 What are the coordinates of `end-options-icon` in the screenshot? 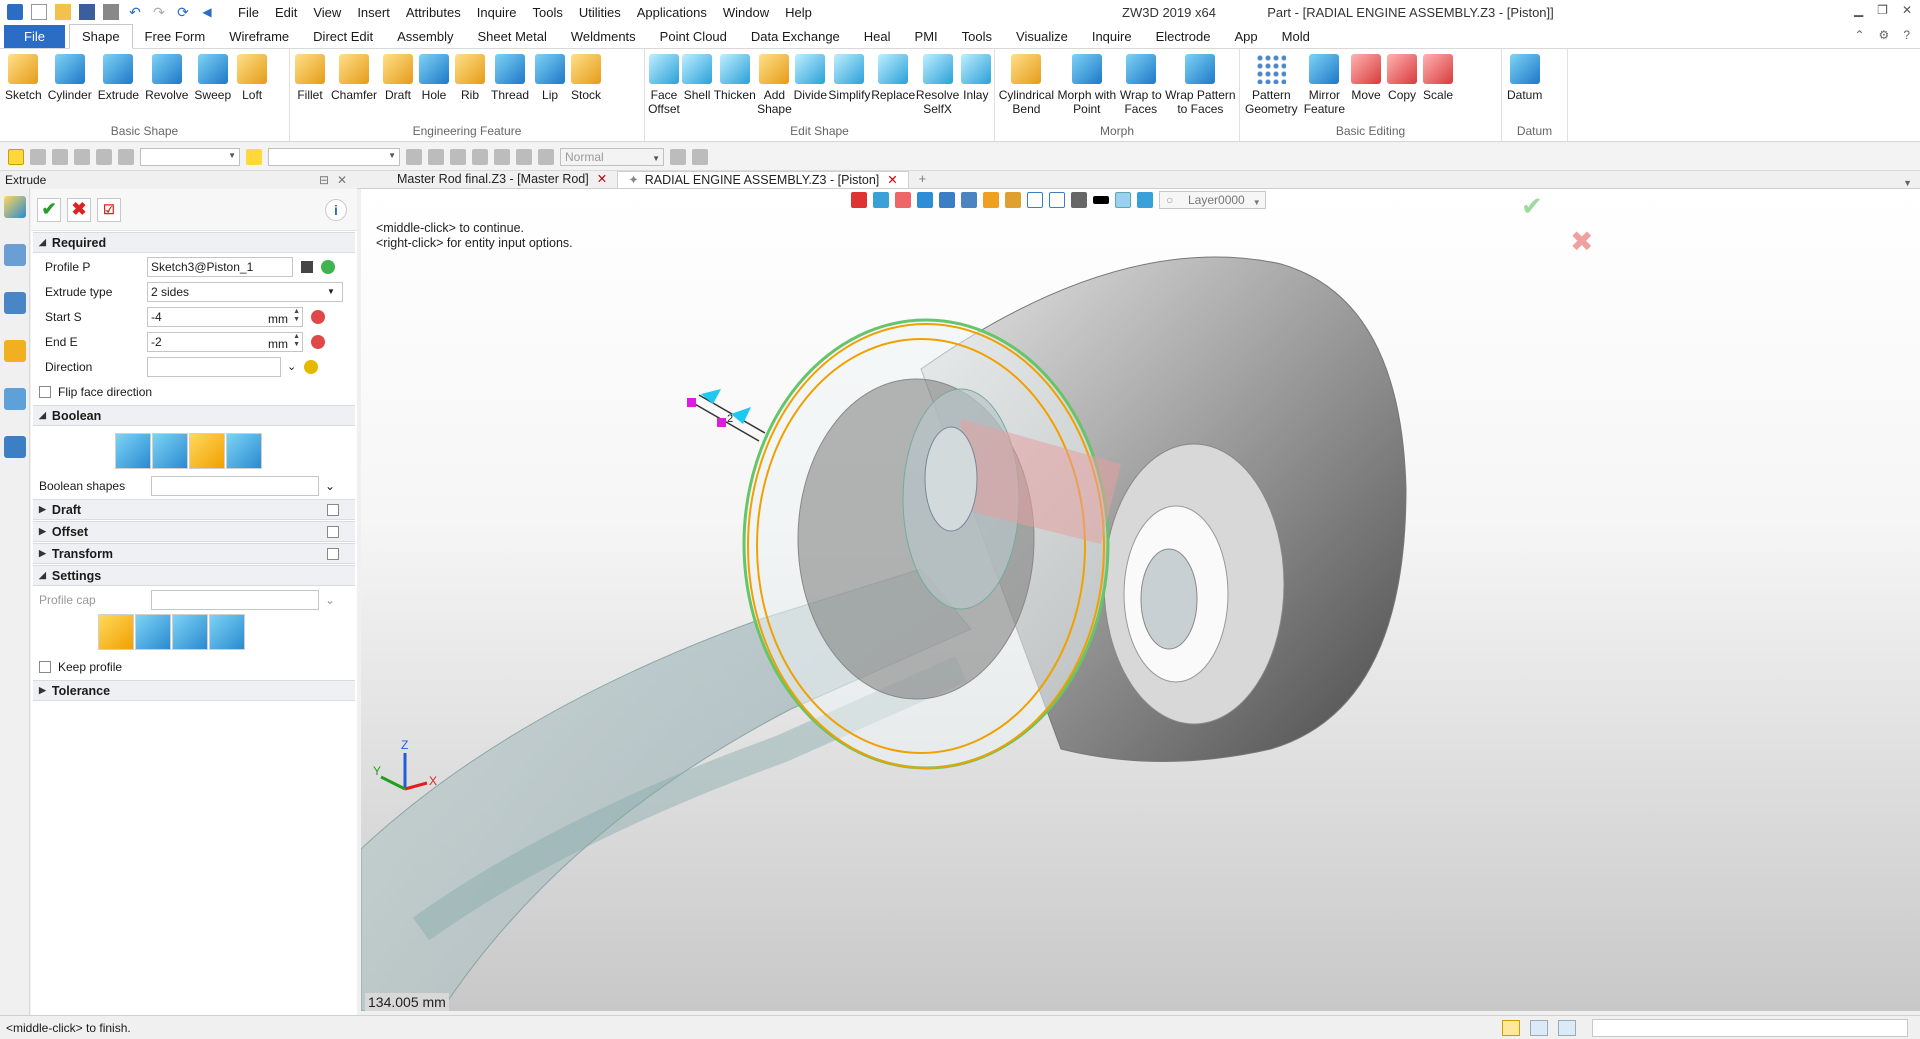 It's located at (318, 341).